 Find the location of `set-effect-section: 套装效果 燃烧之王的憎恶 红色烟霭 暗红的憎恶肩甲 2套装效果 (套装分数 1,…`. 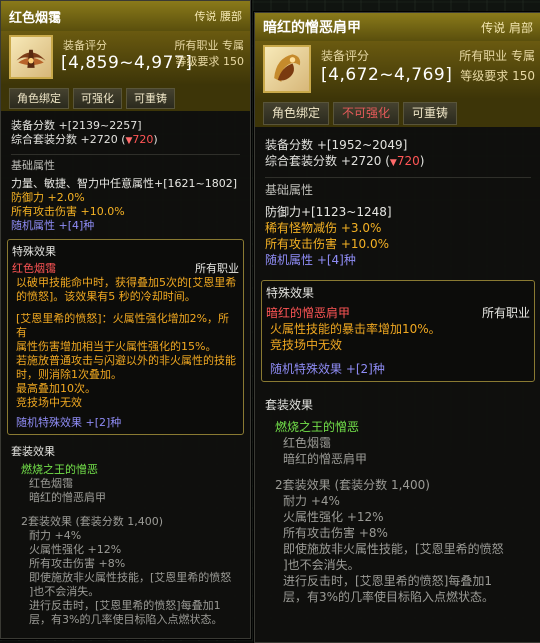

set-effect-section: 套装效果 燃烧之王的憎恶 红色烟霭 暗红的憎恶肩甲 2套装效果 (套装分数 1,… is located at coordinates (125, 535).